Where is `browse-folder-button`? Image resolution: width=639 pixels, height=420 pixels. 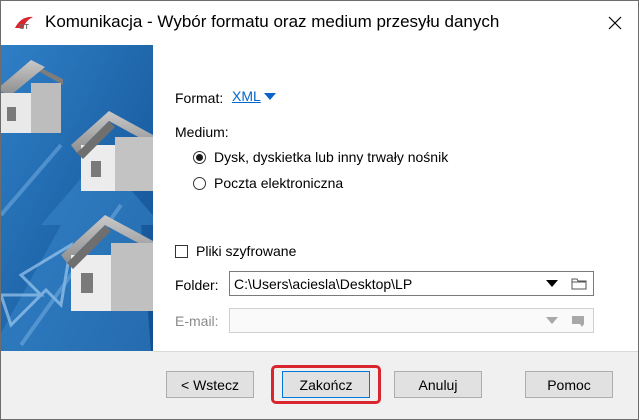
browse-folder-button is located at coordinates (579, 283).